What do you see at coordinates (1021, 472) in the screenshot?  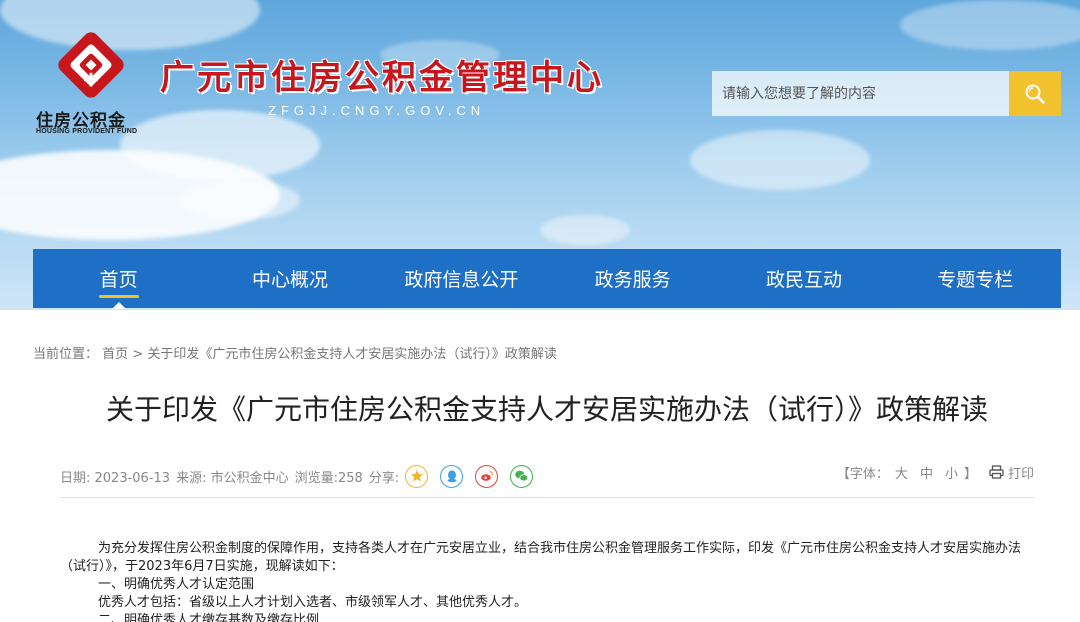 I see `print-button: 打印` at bounding box center [1021, 472].